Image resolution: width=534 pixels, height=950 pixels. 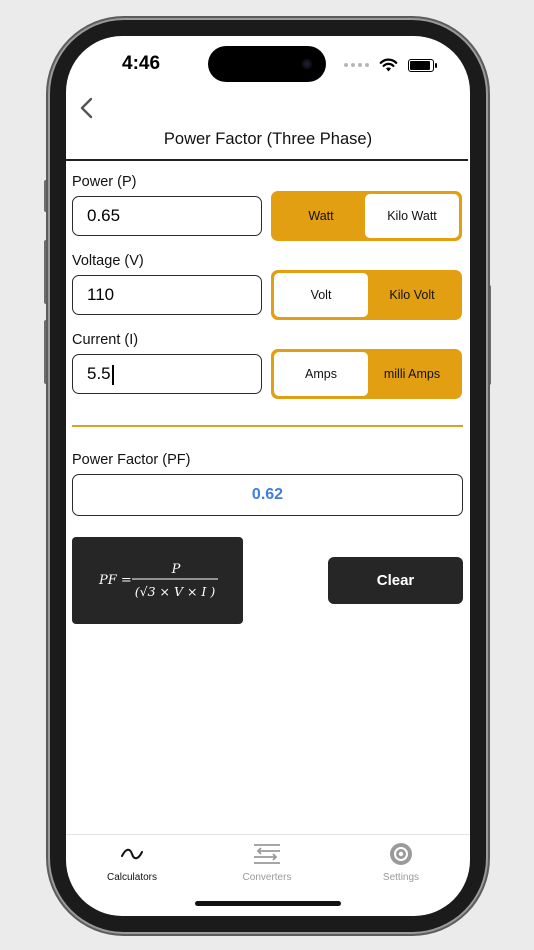 What do you see at coordinates (267, 877) in the screenshot?
I see `tab-converters-label: Converters` at bounding box center [267, 877].